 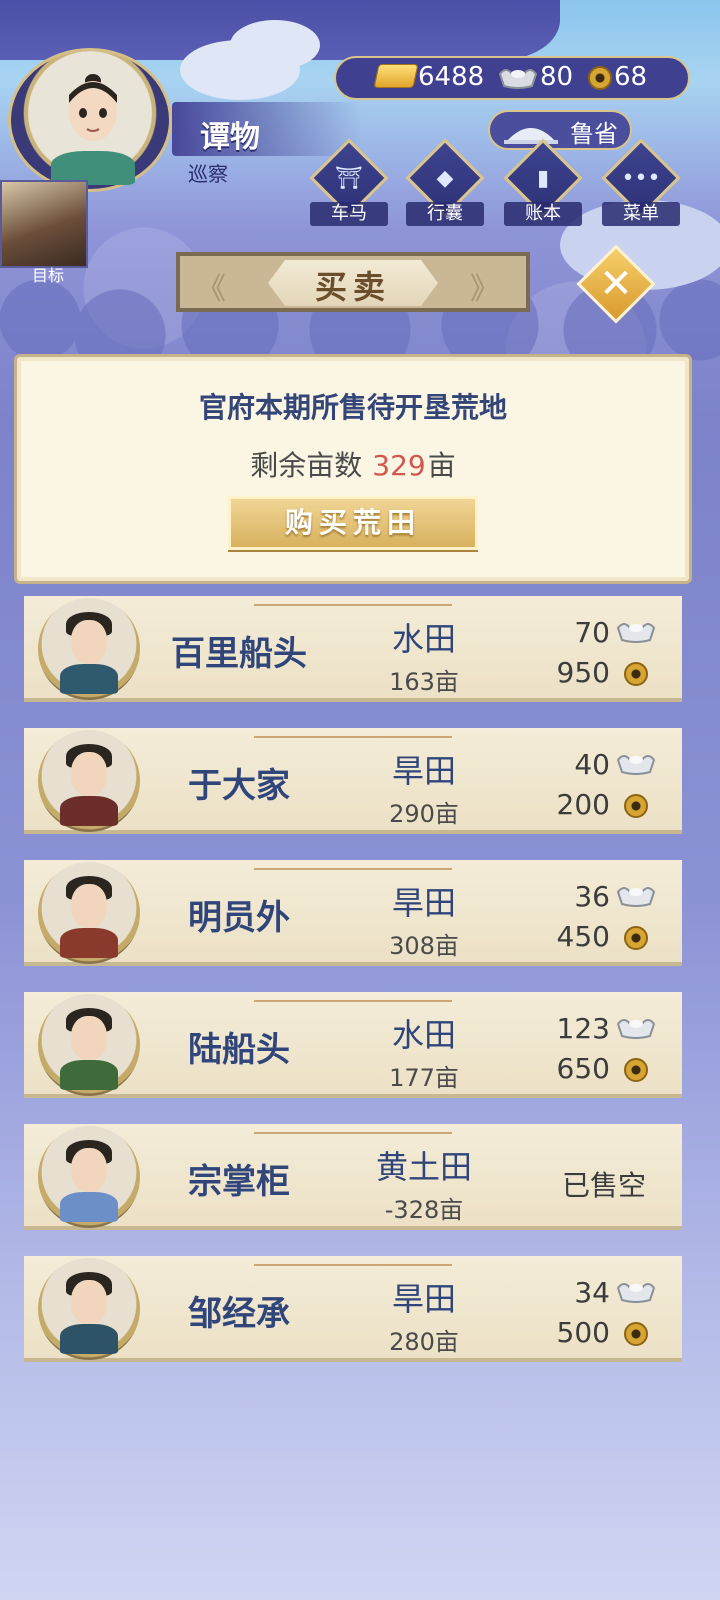 I want to click on player-avatar, so click(x=90, y=120).